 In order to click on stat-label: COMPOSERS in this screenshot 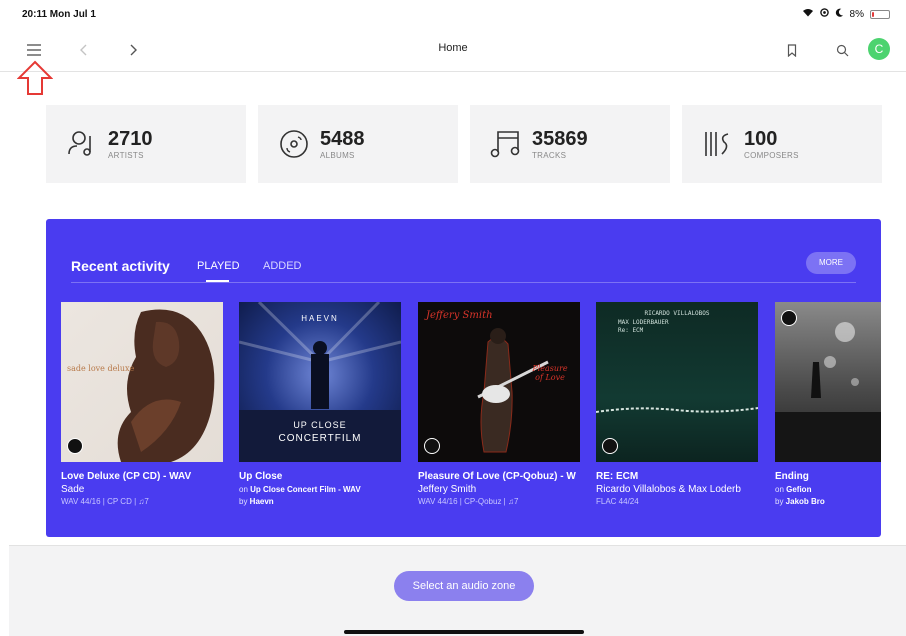, I will do `click(771, 155)`.